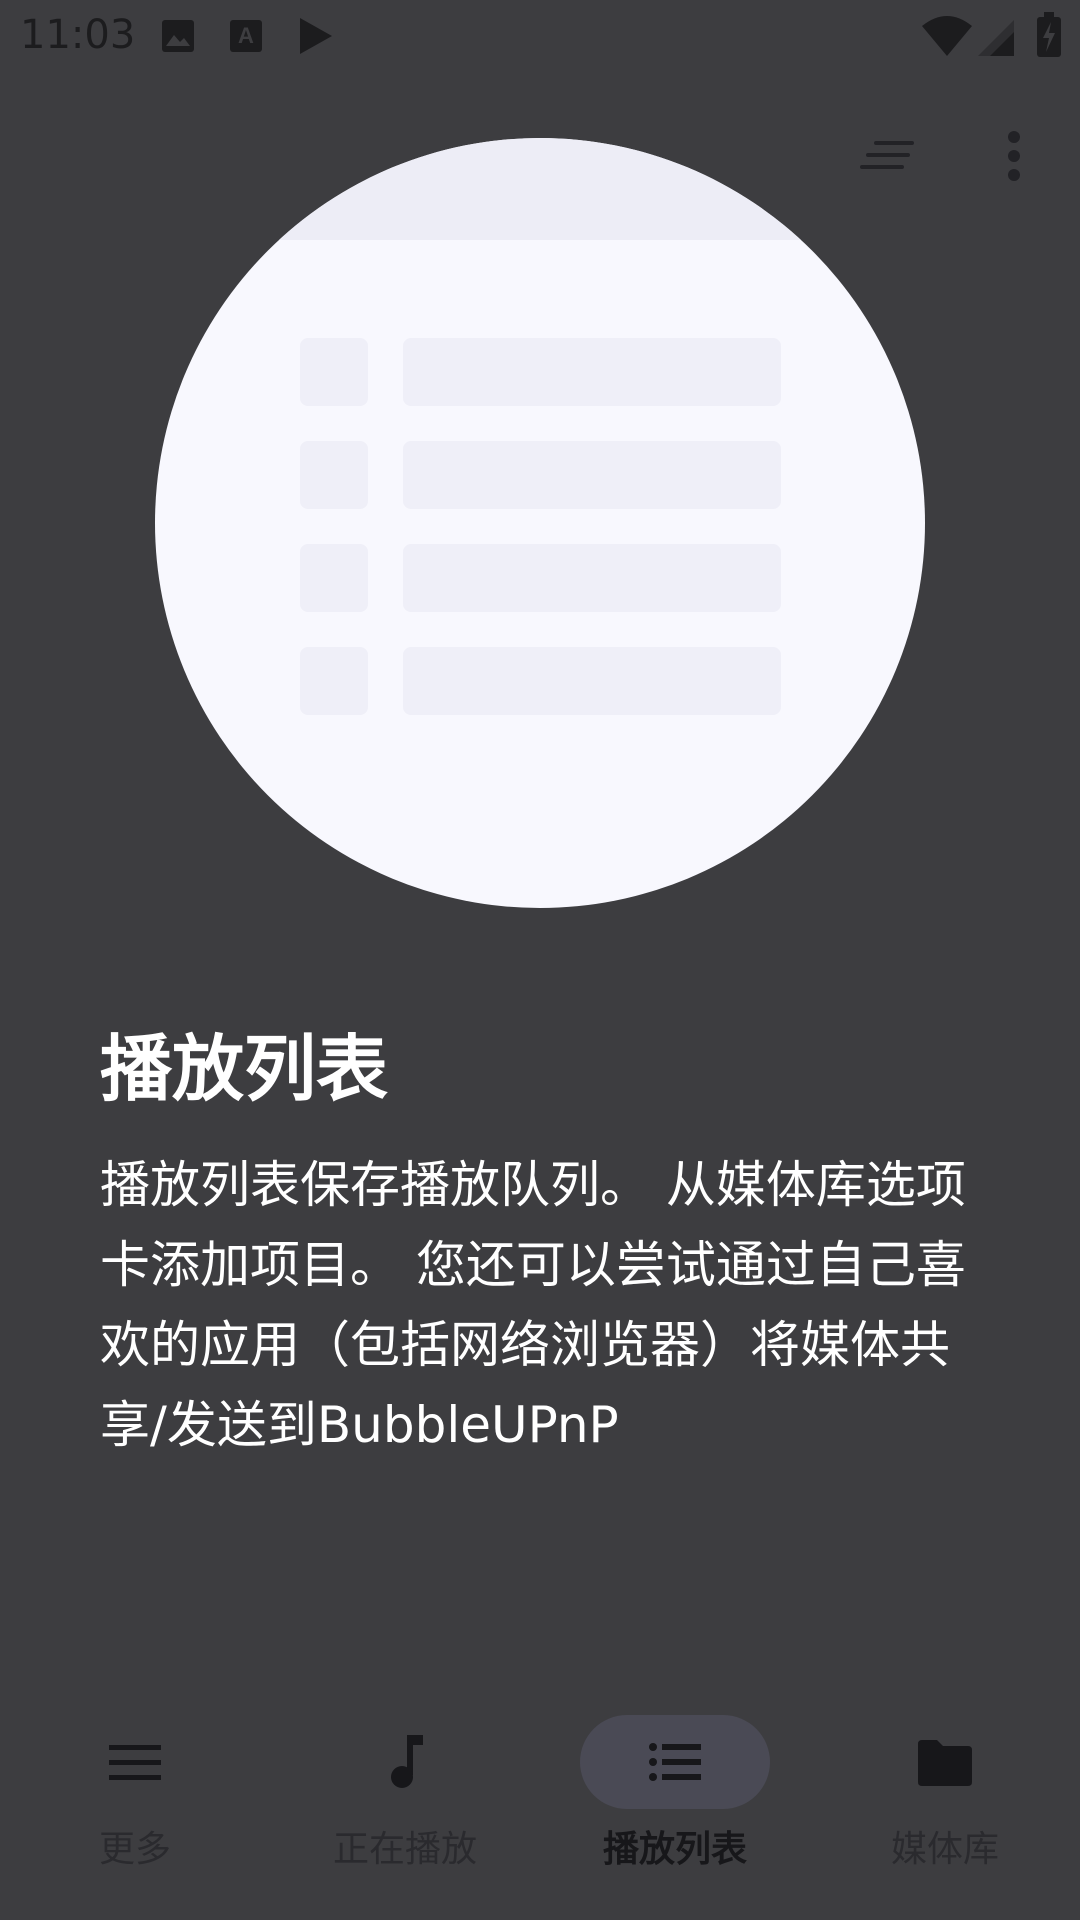  I want to click on font-a-icon: A, so click(246, 36).